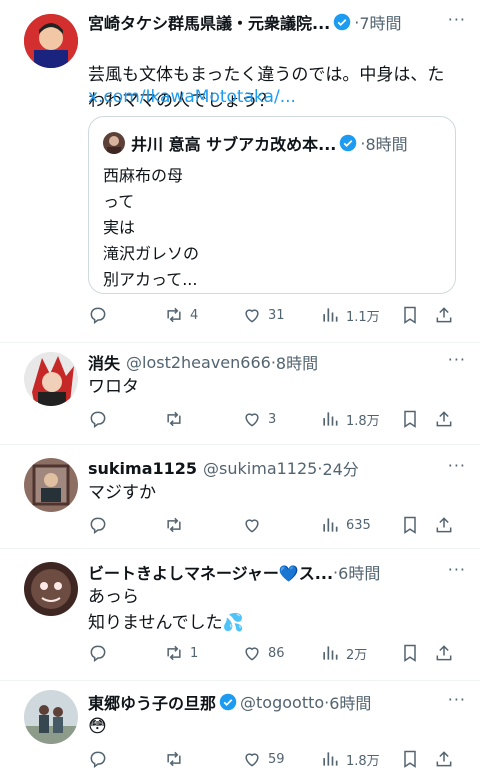 The width and height of the screenshot is (480, 778). What do you see at coordinates (166, 610) in the screenshot?
I see `tweet-text: あっら 知りませんでした💦` at bounding box center [166, 610].